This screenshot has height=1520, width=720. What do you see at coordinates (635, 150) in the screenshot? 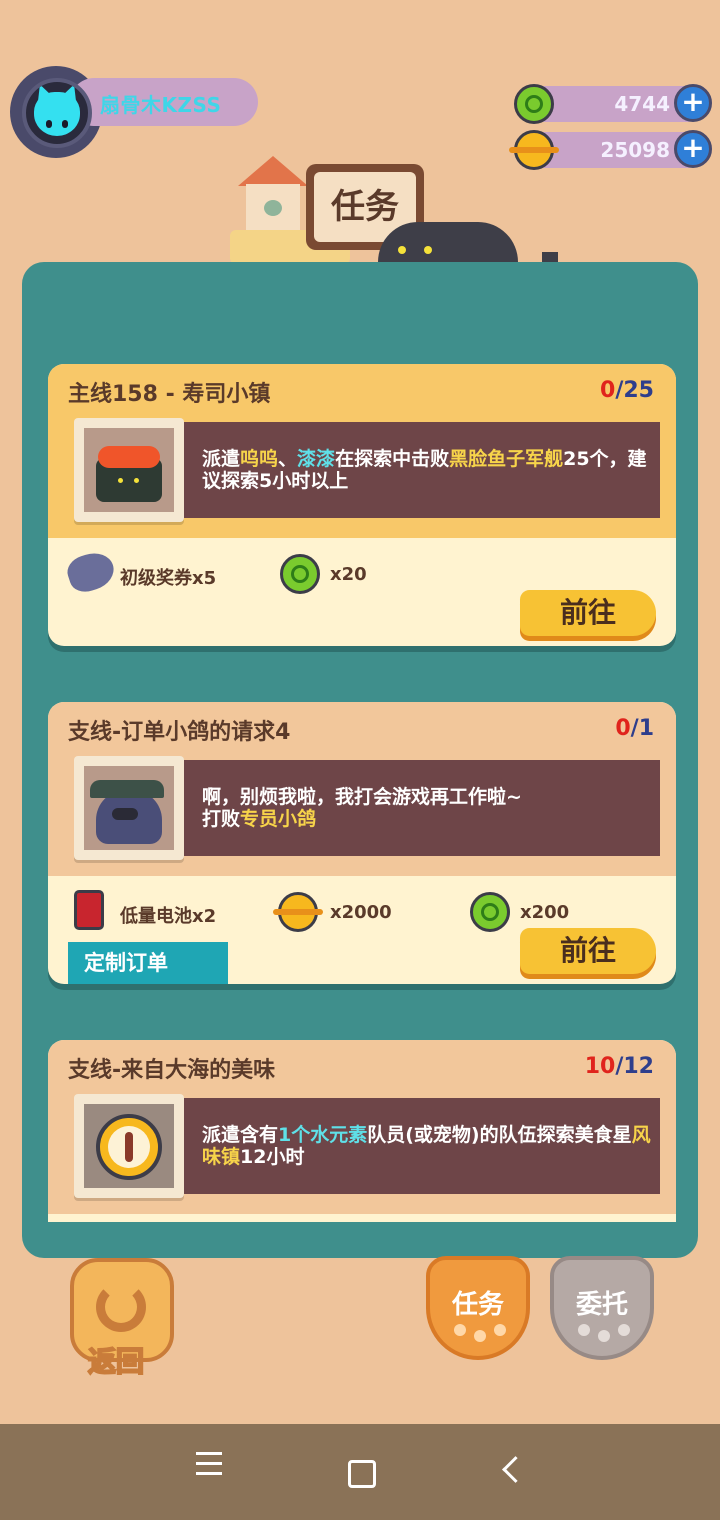
I see `gold-currency-value: 25098` at bounding box center [635, 150].